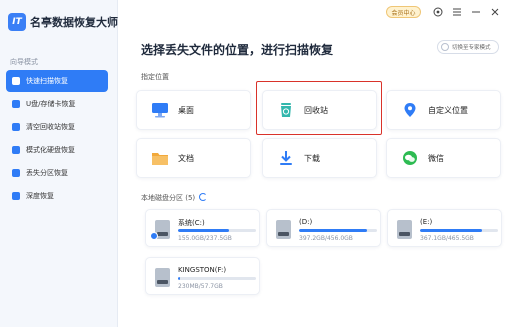  I want to click on highlight-box, so click(319, 108).